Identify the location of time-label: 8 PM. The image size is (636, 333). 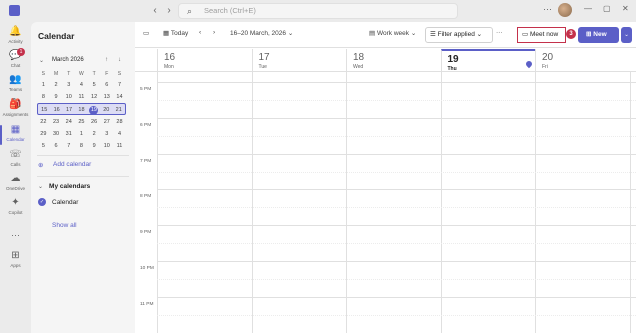
(146, 196).